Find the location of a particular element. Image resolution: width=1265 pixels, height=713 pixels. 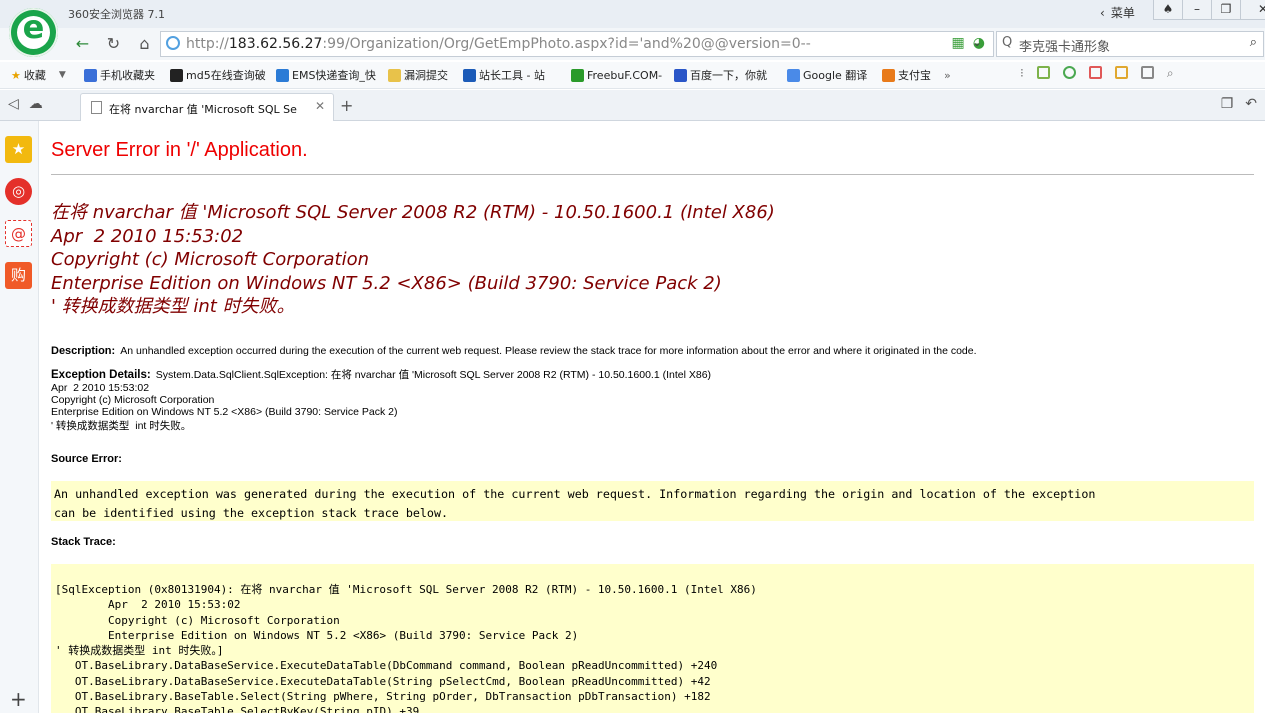

home-icon: ⌂ is located at coordinates (144, 44).